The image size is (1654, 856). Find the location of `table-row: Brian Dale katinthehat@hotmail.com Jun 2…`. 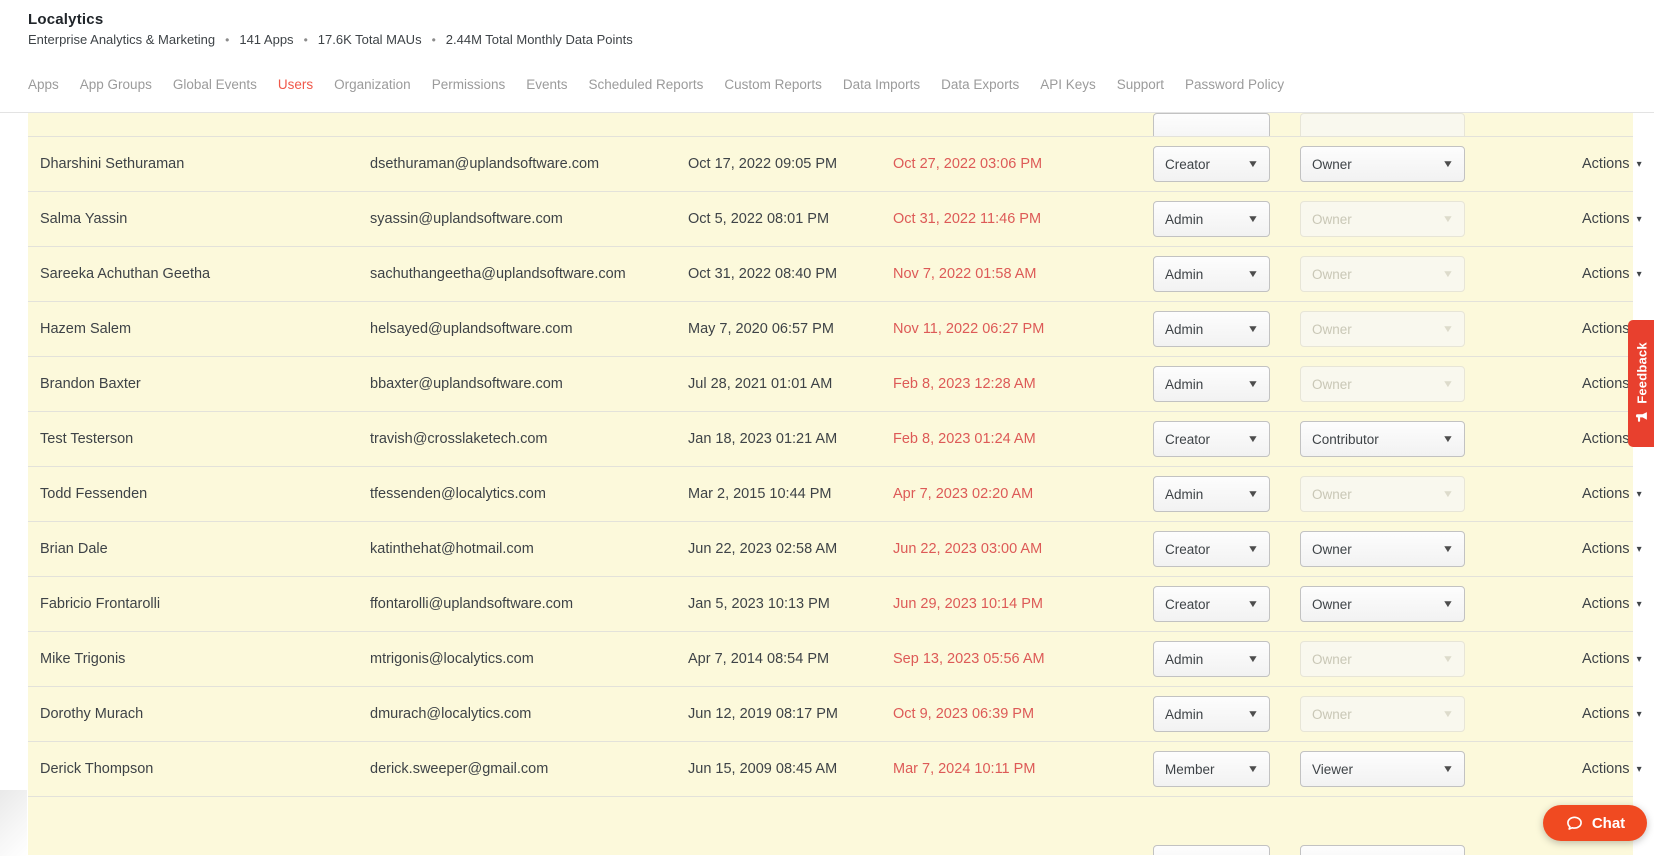

table-row: Brian Dale katinthehat@hotmail.com Jun 2… is located at coordinates (835, 548).